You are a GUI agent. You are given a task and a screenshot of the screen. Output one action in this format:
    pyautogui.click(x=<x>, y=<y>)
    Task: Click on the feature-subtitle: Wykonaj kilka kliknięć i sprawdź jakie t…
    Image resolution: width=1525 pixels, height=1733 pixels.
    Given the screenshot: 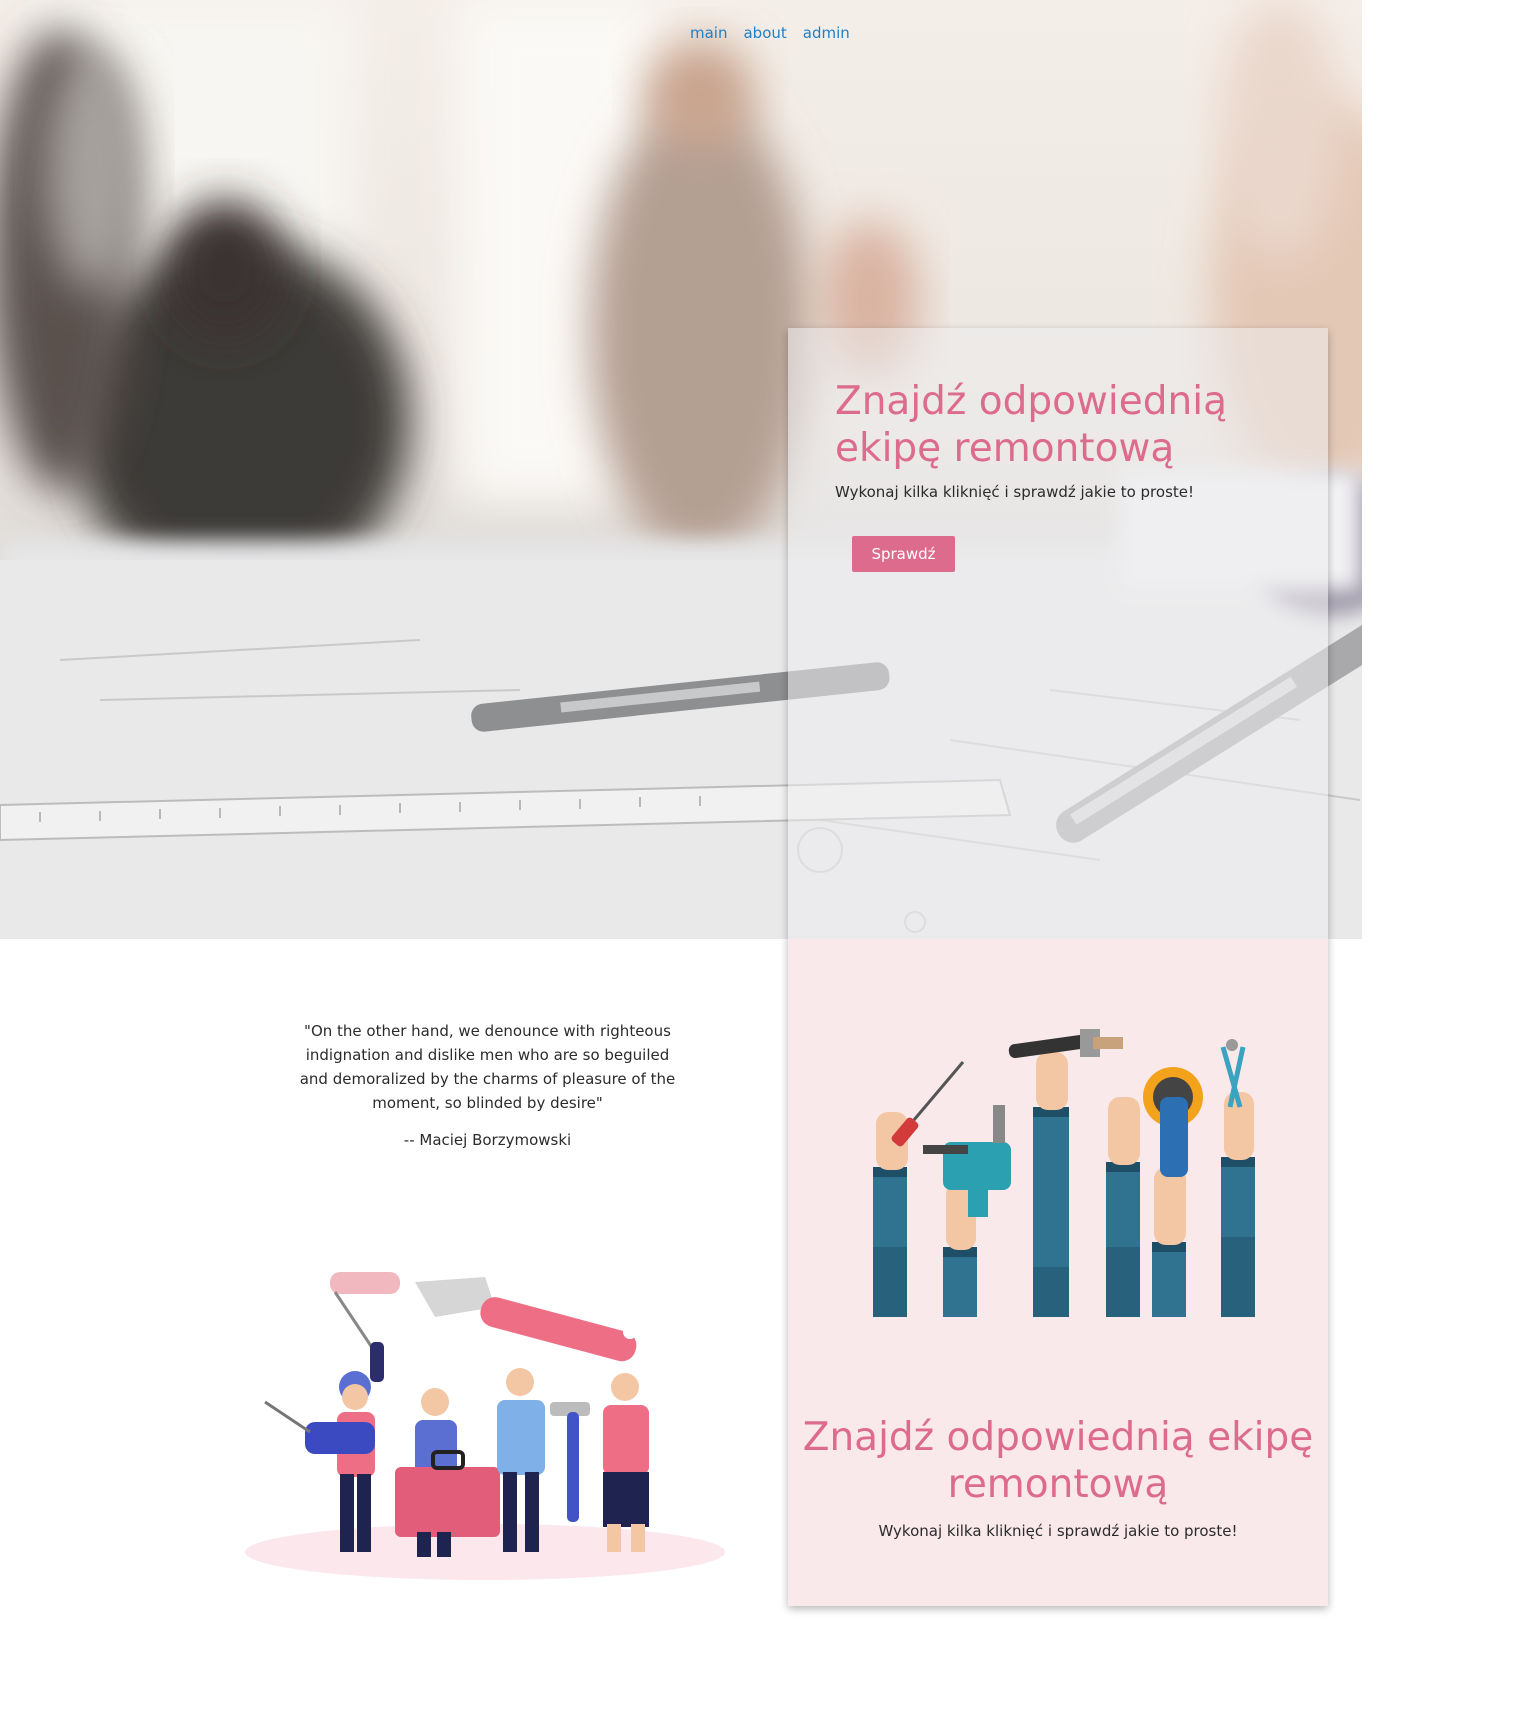 What is the action you would take?
    pyautogui.click(x=1058, y=1531)
    